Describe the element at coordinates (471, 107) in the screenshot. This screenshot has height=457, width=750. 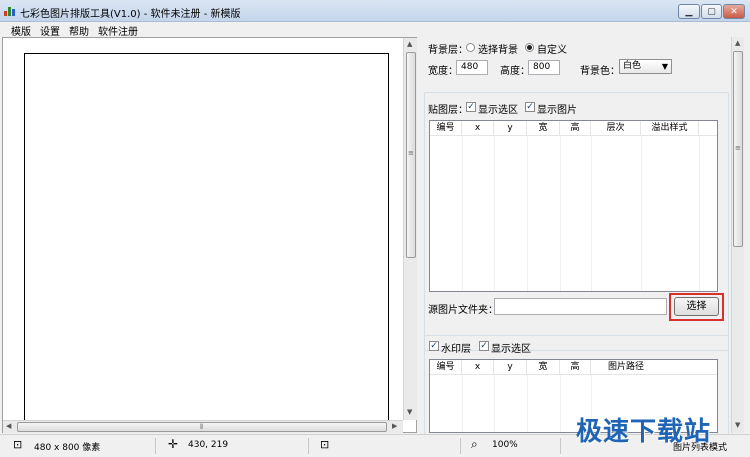
I see `show-selection-checkbox: ✓` at that location.